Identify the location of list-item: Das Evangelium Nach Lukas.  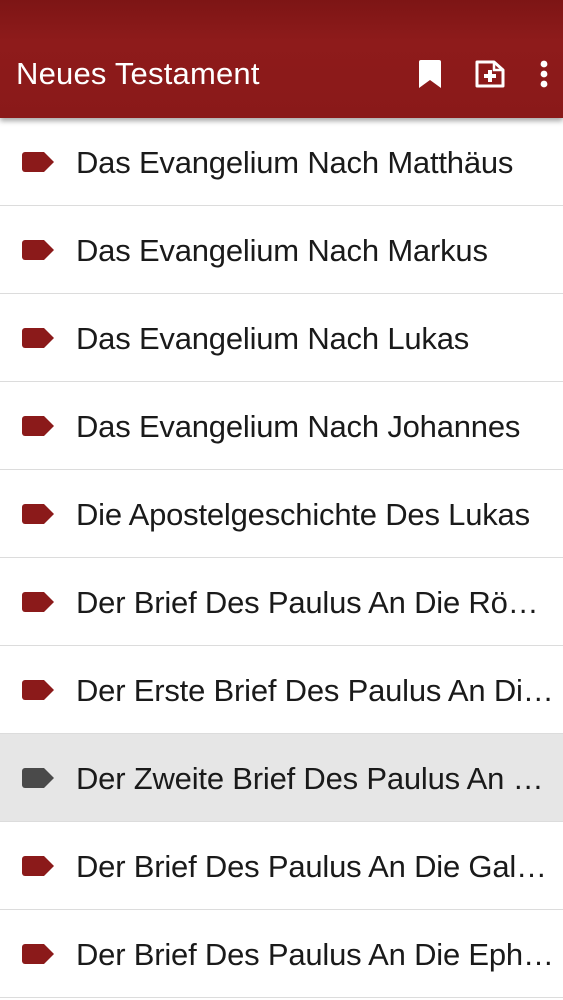
(281, 338).